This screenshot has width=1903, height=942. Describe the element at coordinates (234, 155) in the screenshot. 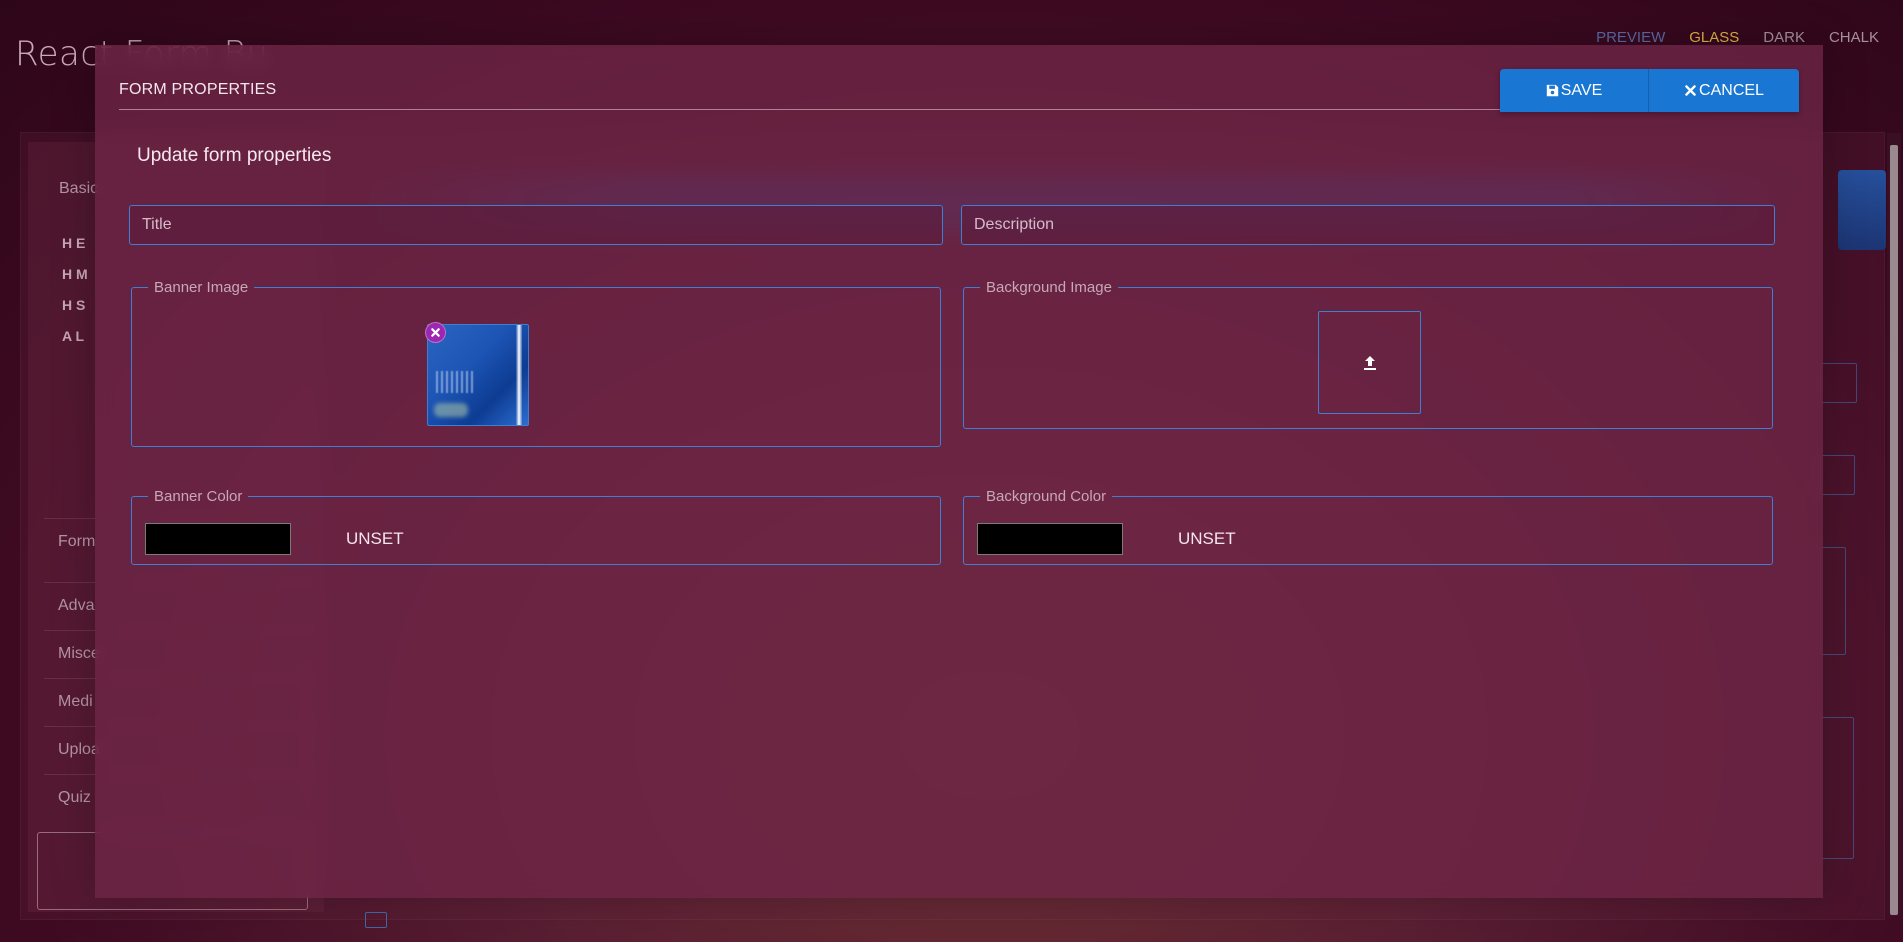

I see `dialog-subtitle: Update form properties` at that location.